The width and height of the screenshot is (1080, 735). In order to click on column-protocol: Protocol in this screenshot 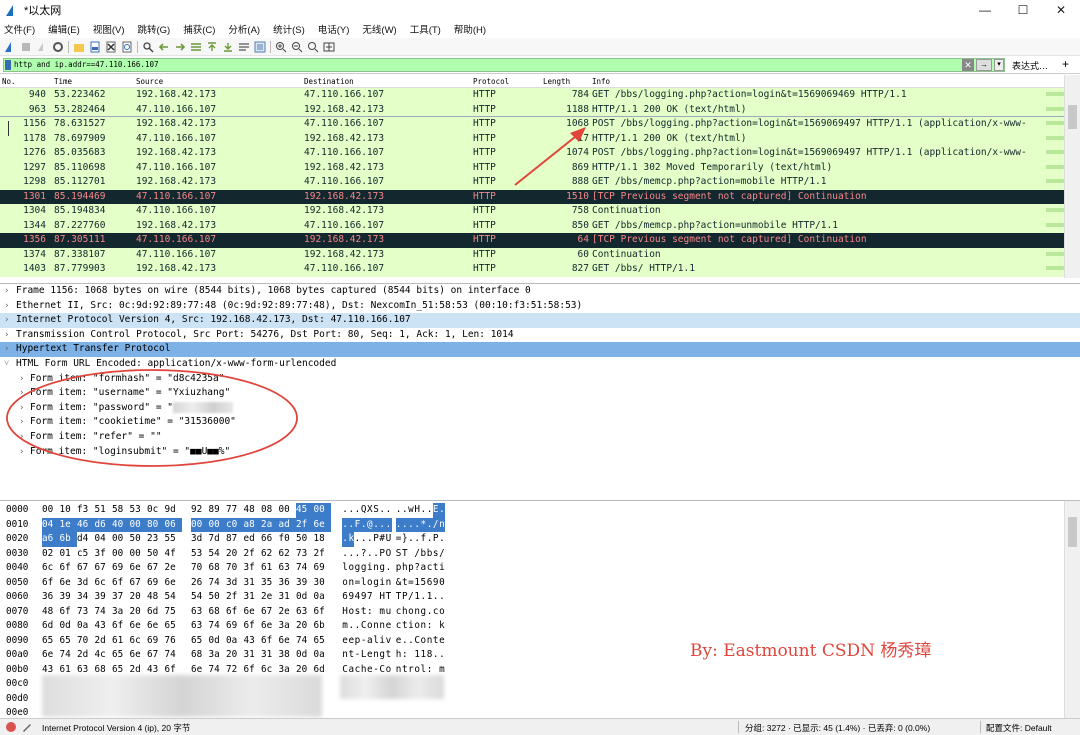, I will do `click(491, 81)`.